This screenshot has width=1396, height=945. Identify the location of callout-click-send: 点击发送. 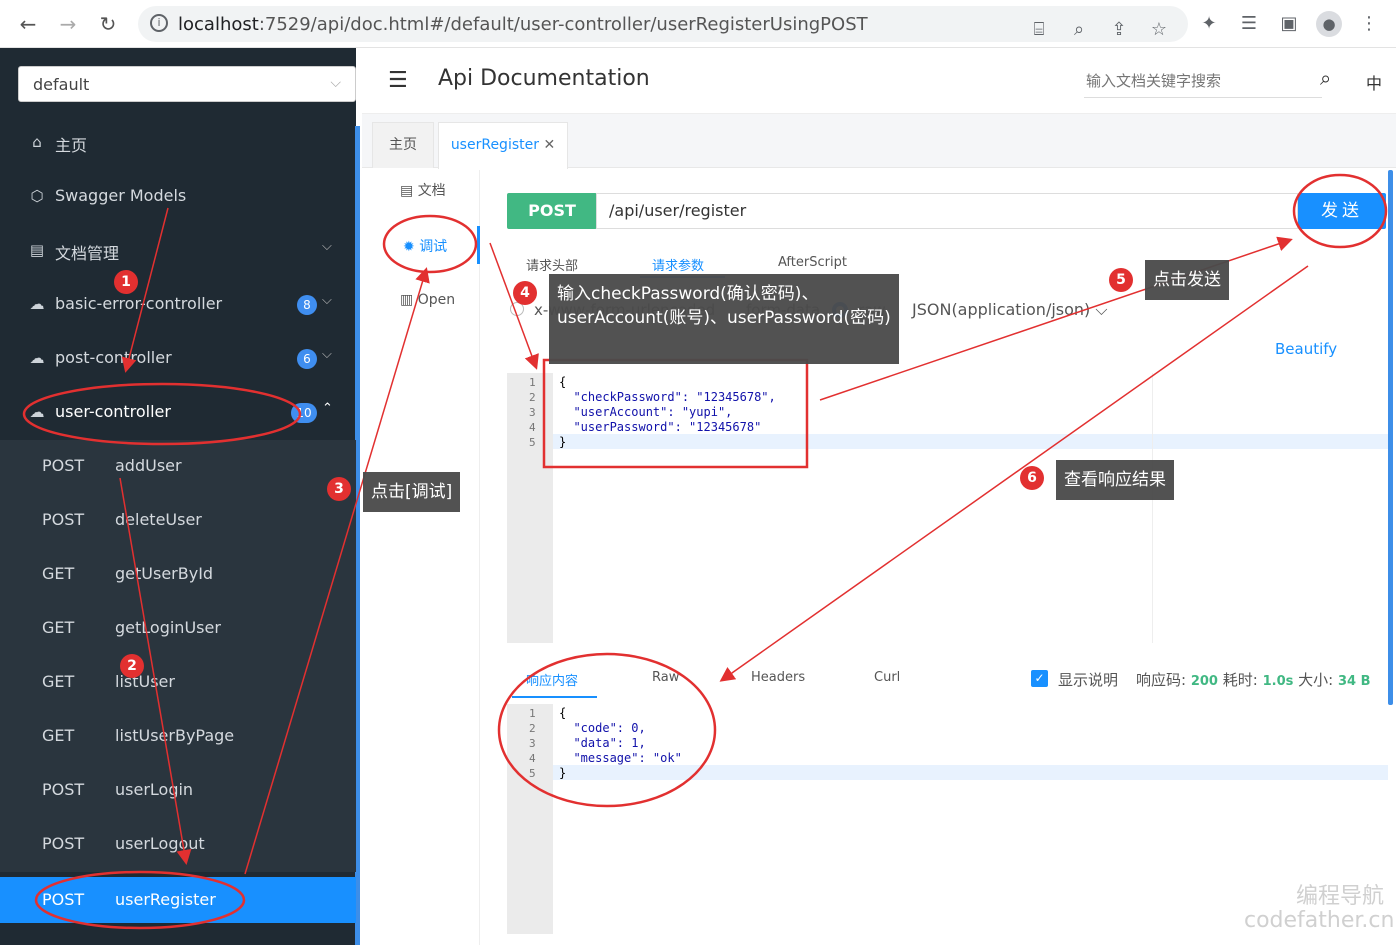
(1187, 280).